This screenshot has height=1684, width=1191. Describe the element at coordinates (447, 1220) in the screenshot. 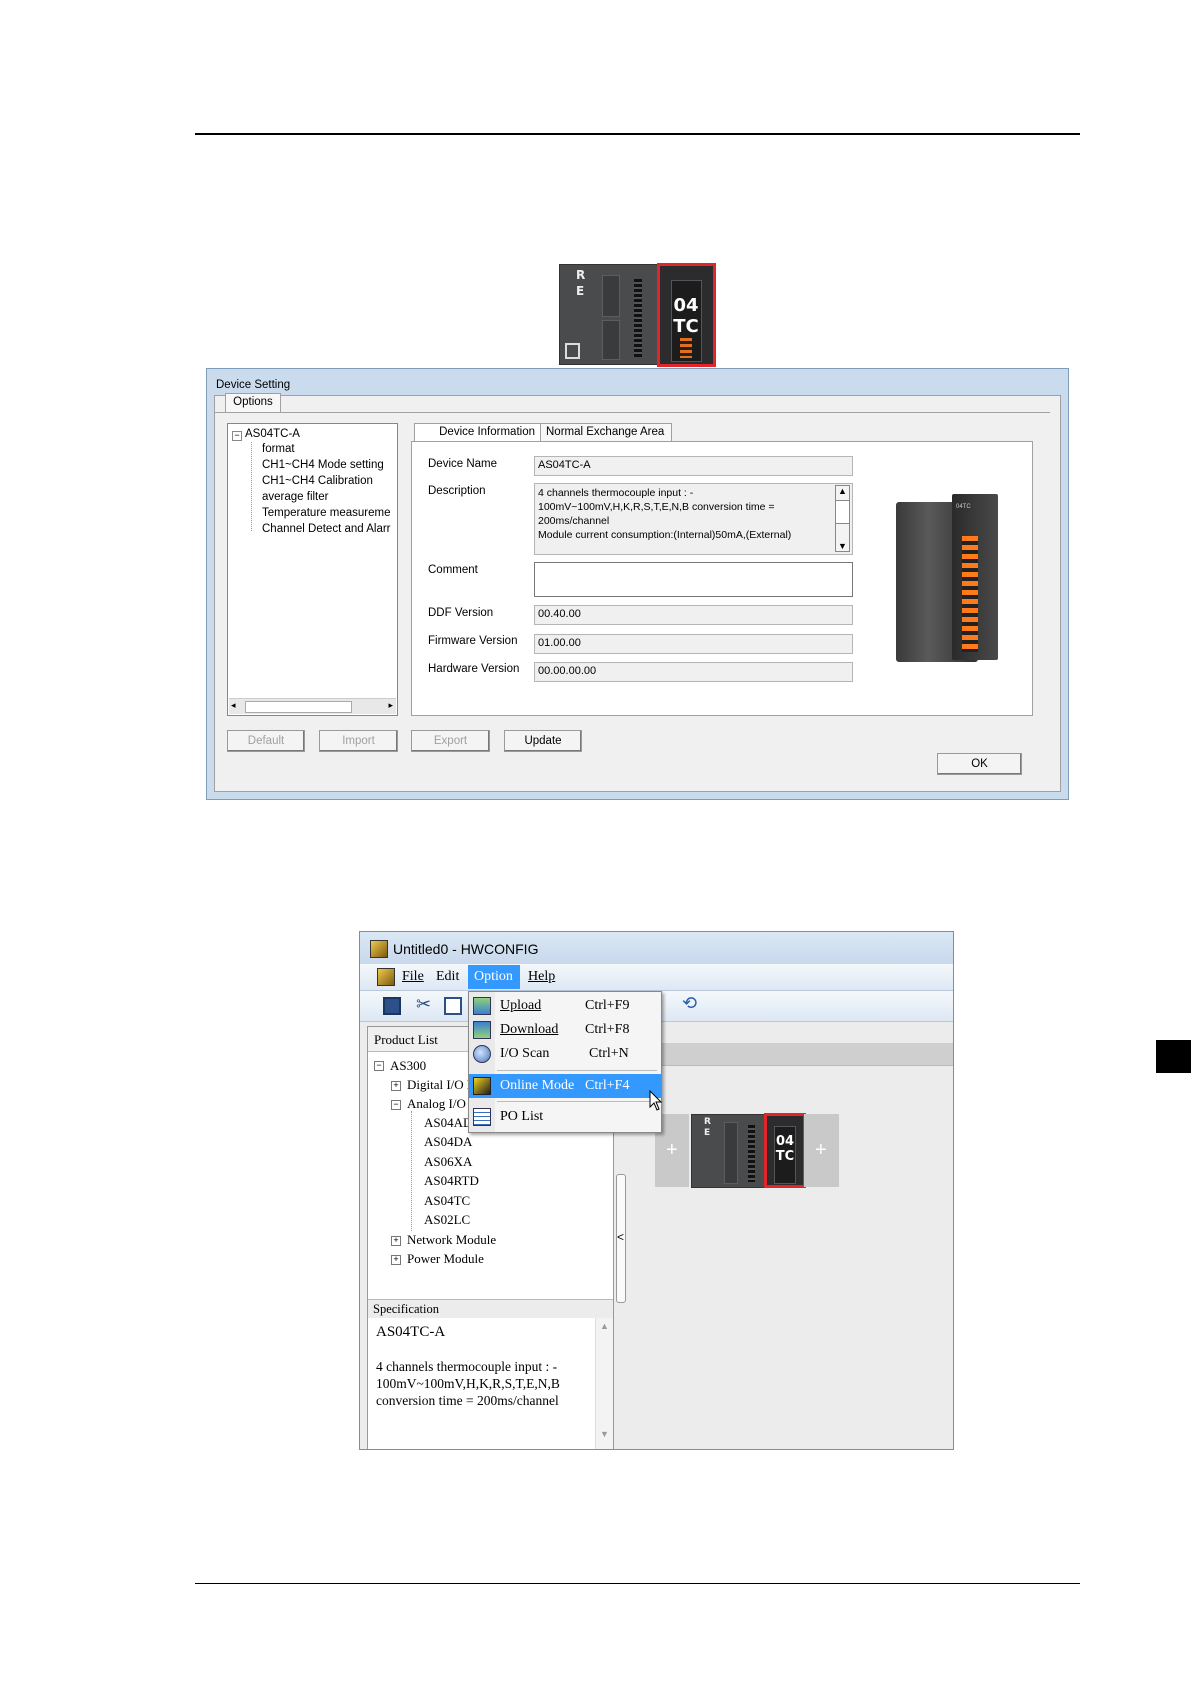

I see `tree-item-as02lc: AS02LC` at that location.